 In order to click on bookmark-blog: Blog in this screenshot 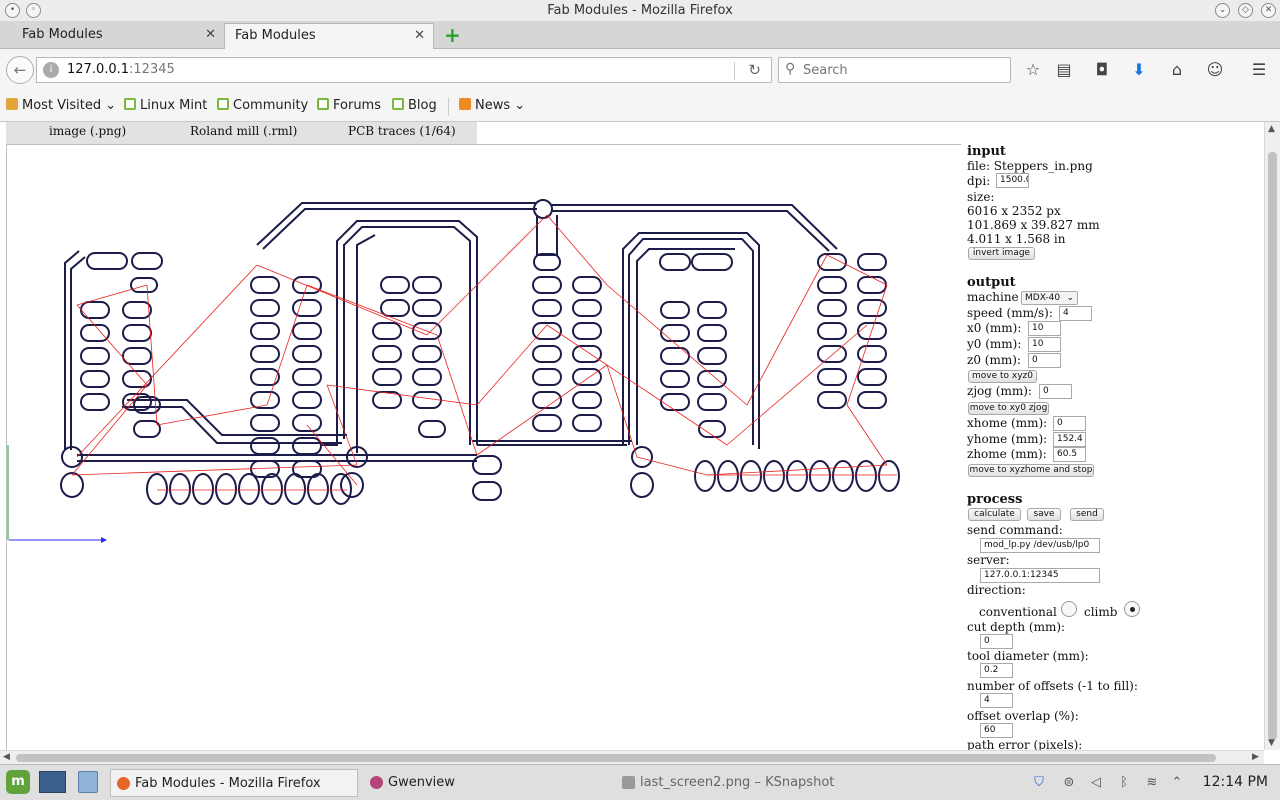, I will do `click(414, 107)`.